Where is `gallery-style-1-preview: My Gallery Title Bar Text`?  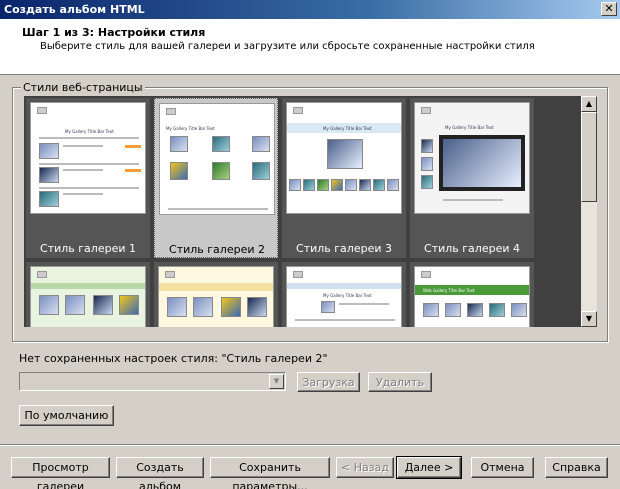 gallery-style-1-preview: My Gallery Title Bar Text is located at coordinates (88, 158).